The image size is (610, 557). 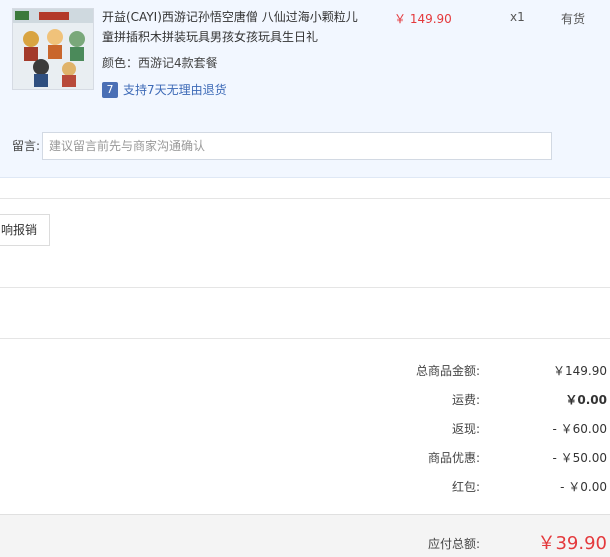 I want to click on product-color: 颜色：西游记4款套餐, so click(x=160, y=63).